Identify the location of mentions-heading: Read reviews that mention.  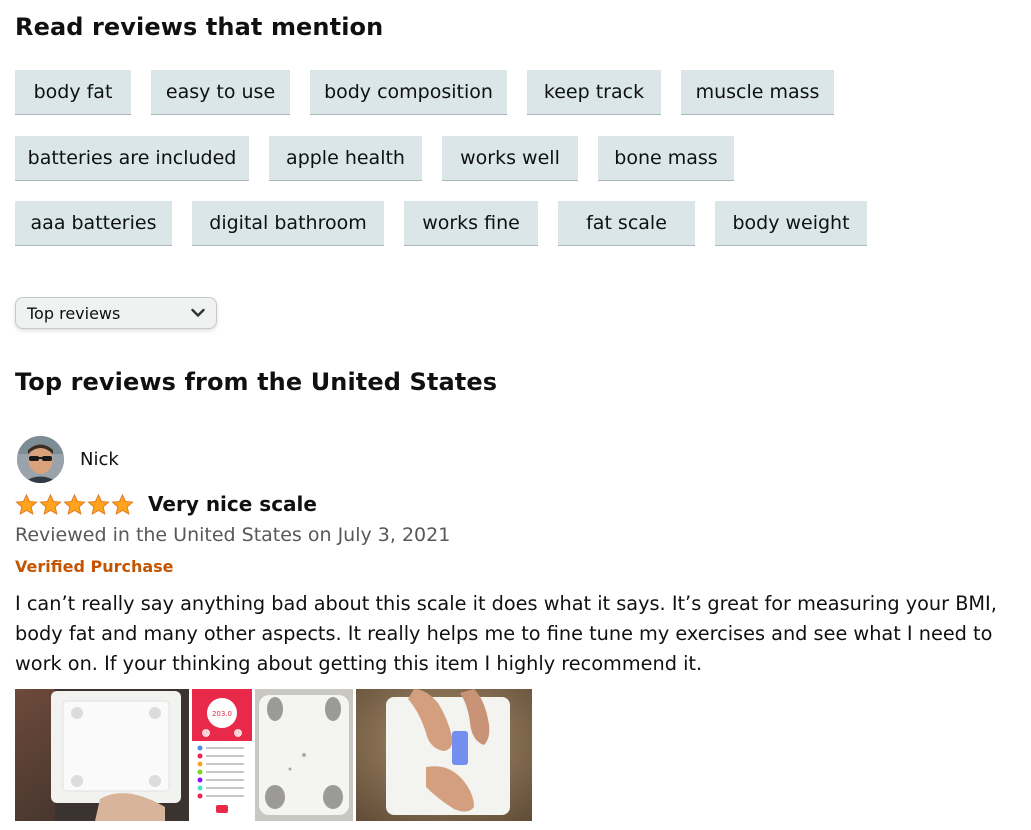
(199, 27).